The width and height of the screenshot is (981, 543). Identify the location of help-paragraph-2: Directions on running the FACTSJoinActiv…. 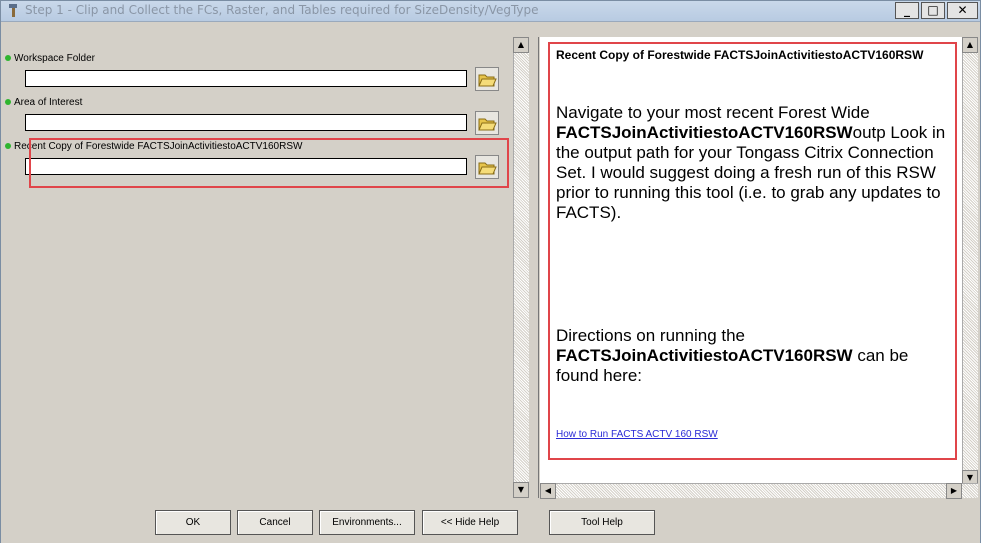
(732, 355).